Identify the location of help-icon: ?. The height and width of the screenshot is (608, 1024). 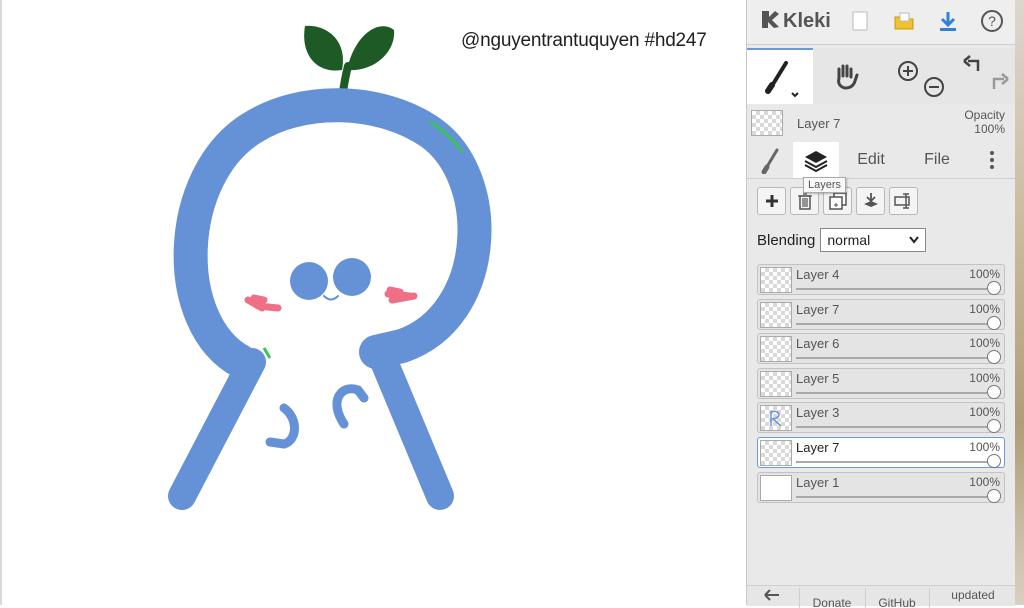
(992, 21).